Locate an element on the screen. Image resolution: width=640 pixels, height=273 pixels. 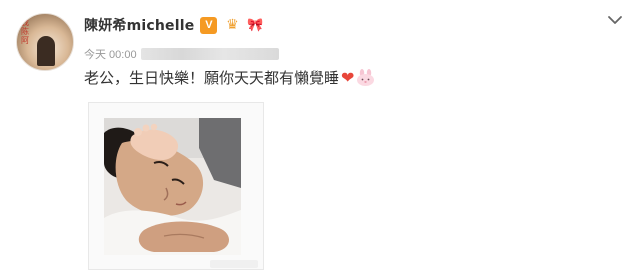
avatar-sign-text: 我陈阿 is located at coordinates (25, 31).